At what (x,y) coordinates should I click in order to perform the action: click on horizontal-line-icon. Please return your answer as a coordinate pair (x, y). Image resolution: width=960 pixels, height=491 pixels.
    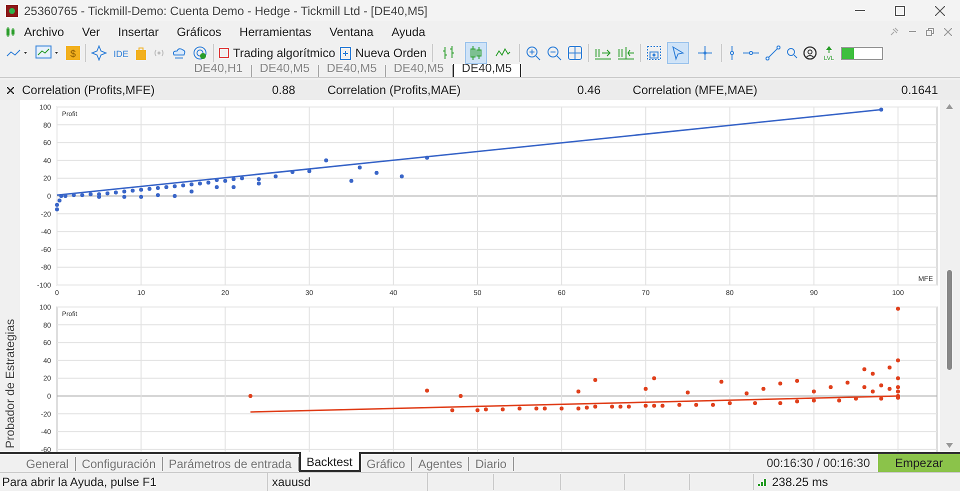
    Looking at the image, I should click on (751, 53).